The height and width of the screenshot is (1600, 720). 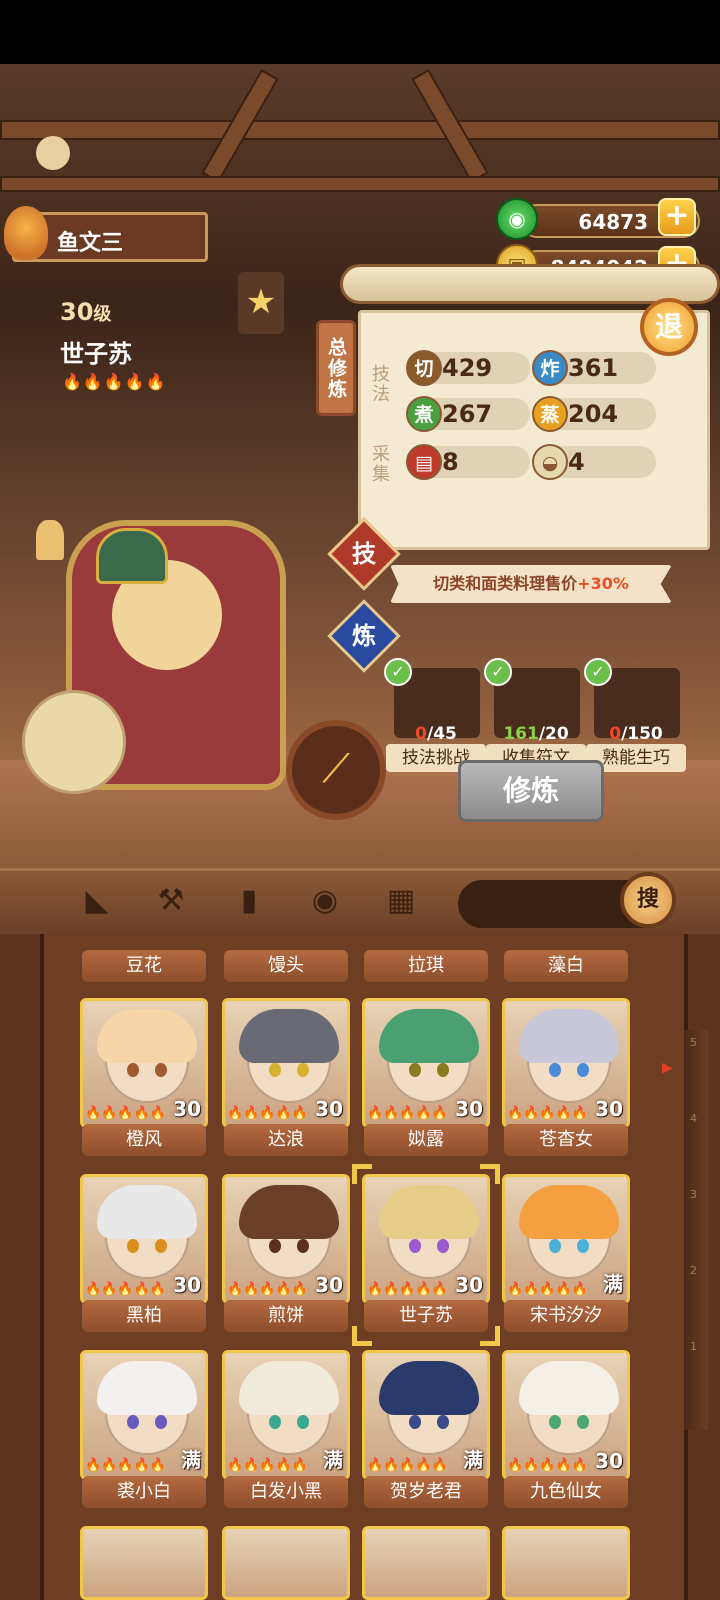 I want to click on character-name-label: 黑柏, so click(x=144, y=1316).